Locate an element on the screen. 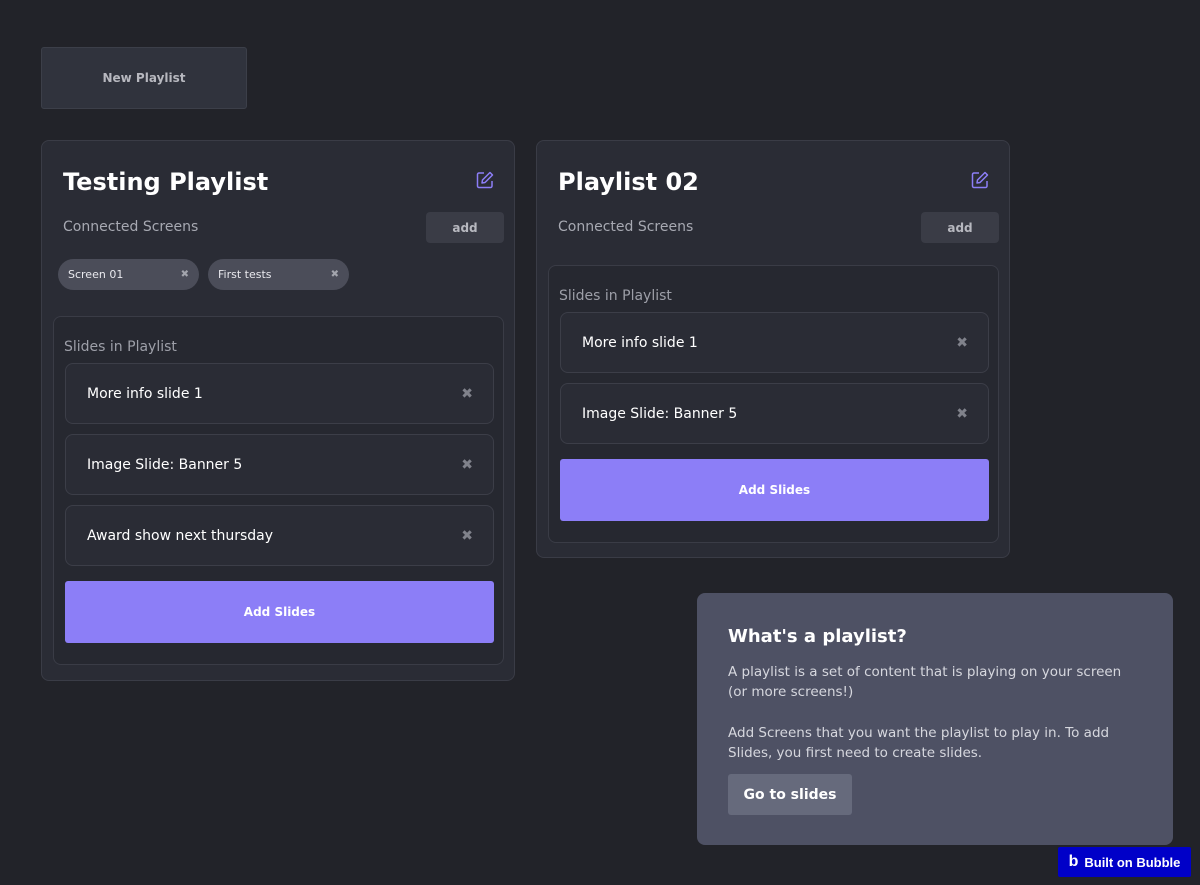  bubble-logo-icon: b is located at coordinates (1073, 861).